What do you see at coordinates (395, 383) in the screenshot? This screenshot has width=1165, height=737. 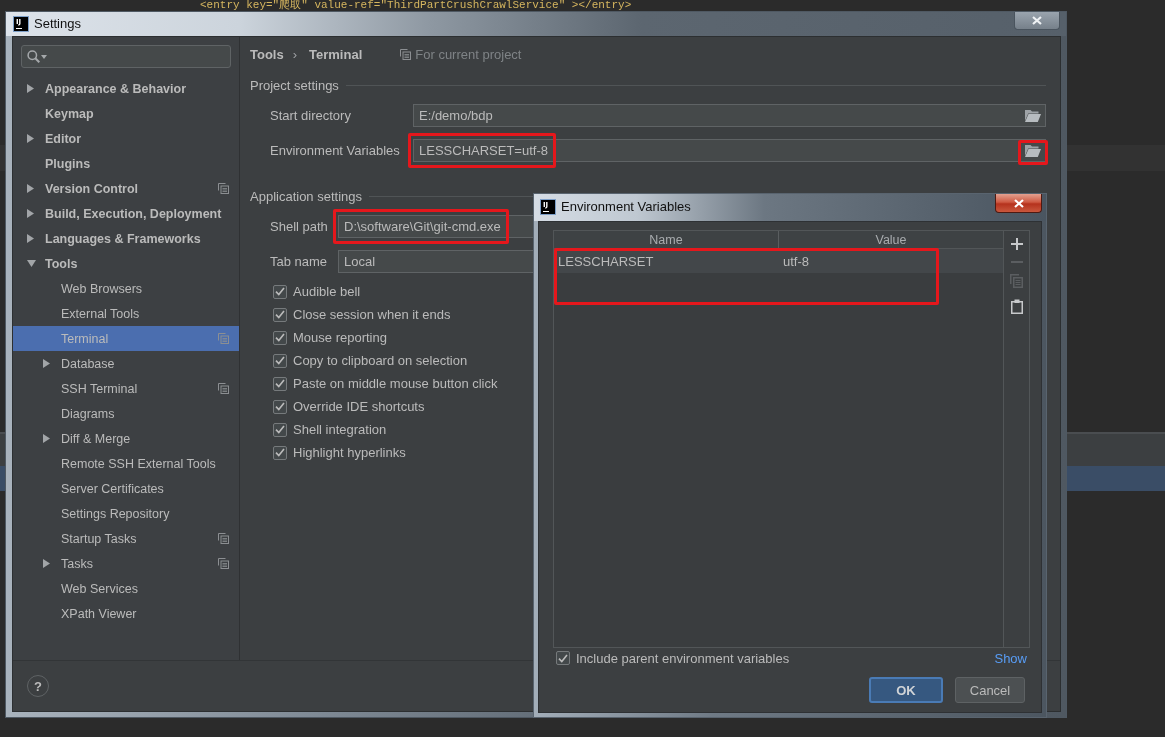 I see `checkbox-label: Paste on middle mouse button click` at bounding box center [395, 383].